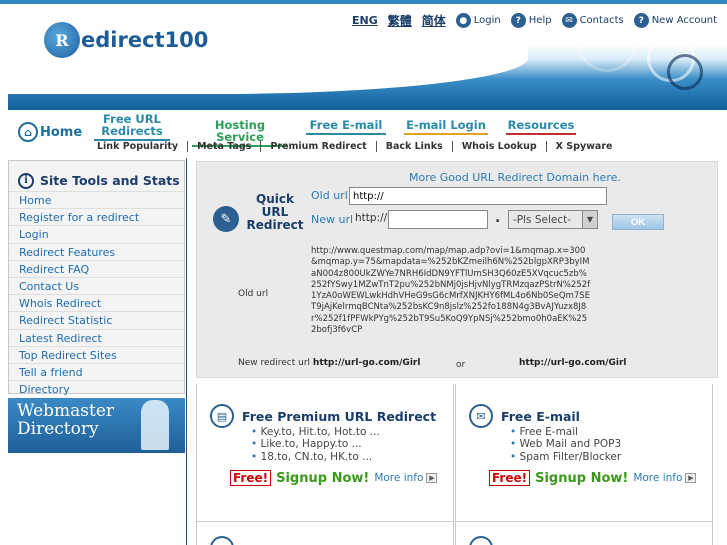  What do you see at coordinates (62, 40) in the screenshot?
I see `logo-mark-icon: R` at bounding box center [62, 40].